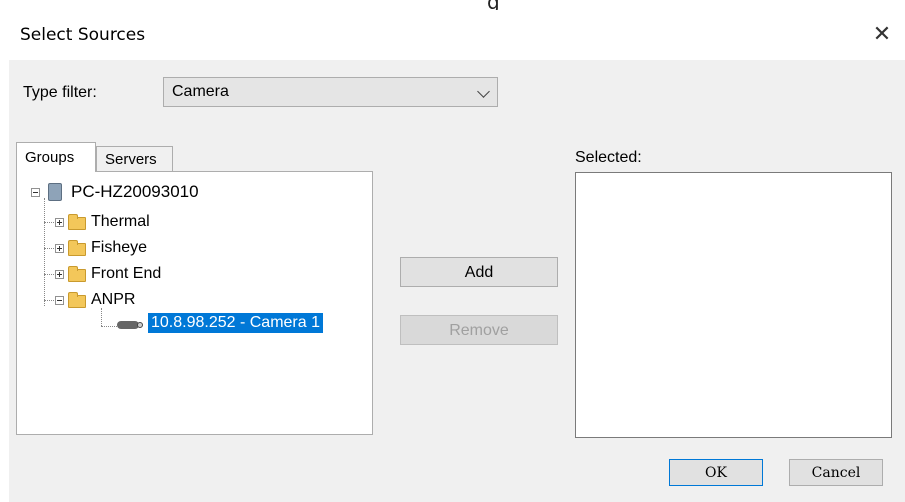 The image size is (905, 502). Describe the element at coordinates (60, 92) in the screenshot. I see `type-filter-label: Type filter:` at that location.